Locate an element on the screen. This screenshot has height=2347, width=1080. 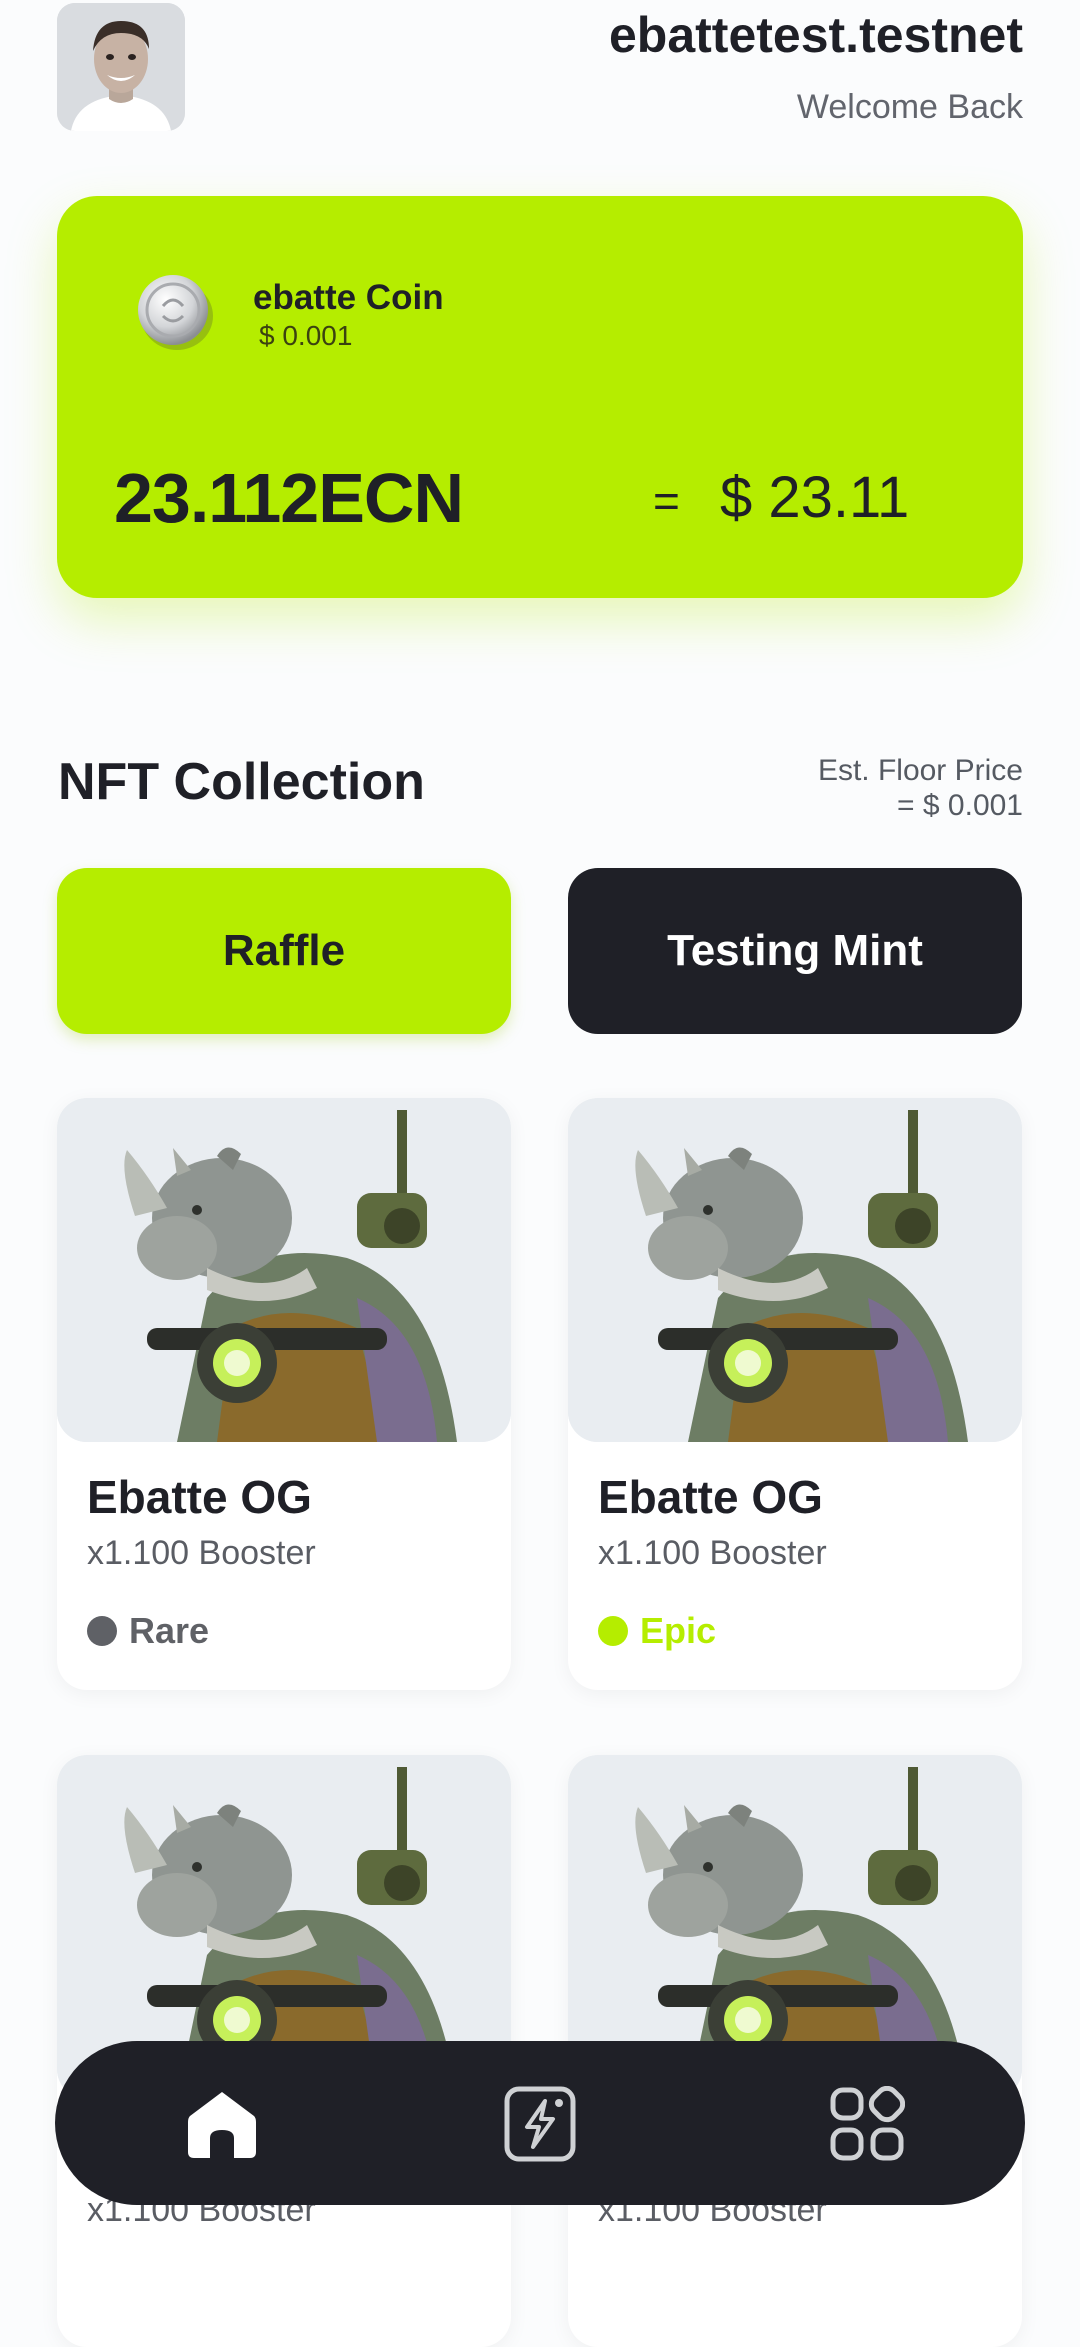
nav-home is located at coordinates (222, 2124).